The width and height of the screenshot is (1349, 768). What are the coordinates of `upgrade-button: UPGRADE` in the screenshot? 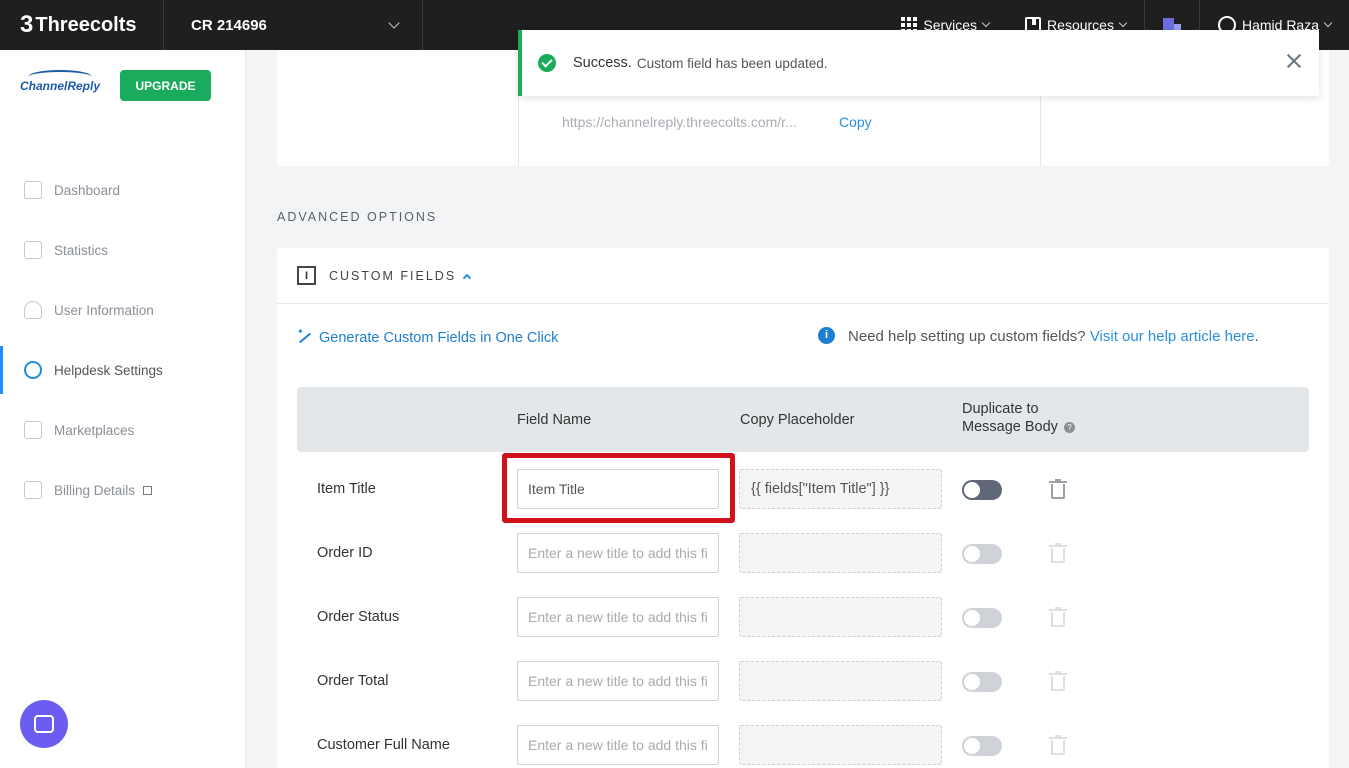 It's located at (165, 85).